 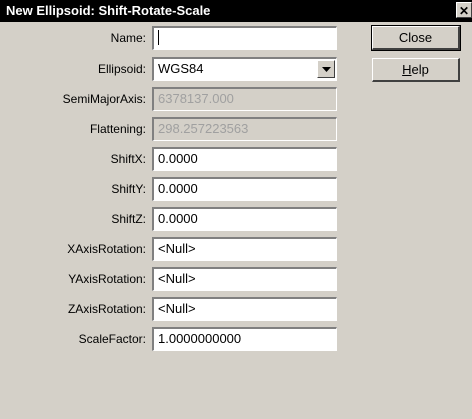 I want to click on ellipsoid-select: WGS84, so click(x=244, y=69).